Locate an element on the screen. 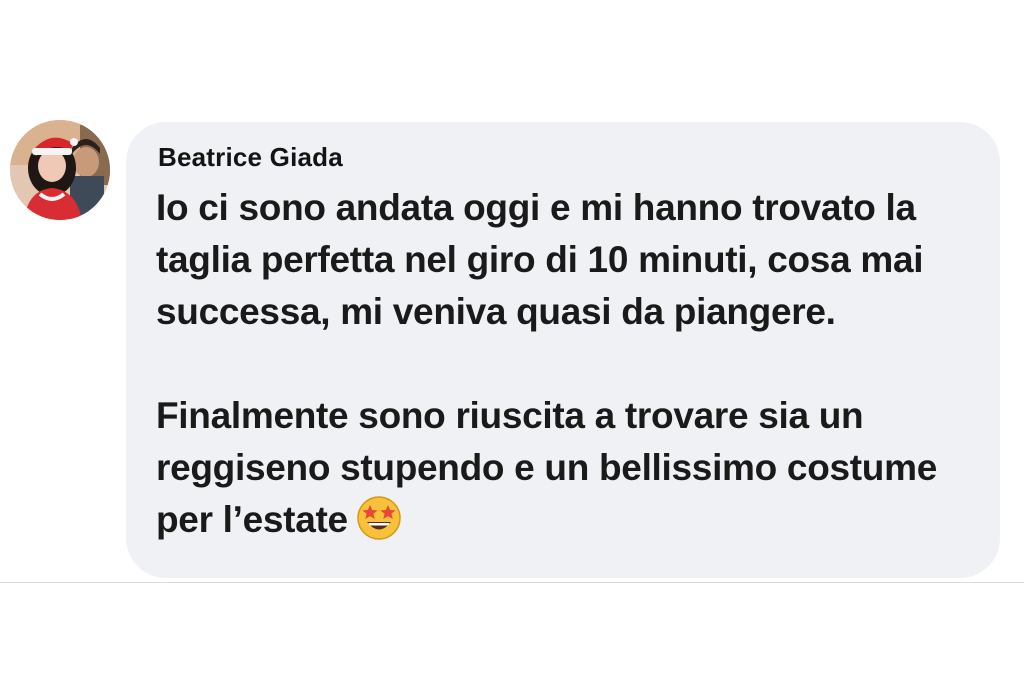 The height and width of the screenshot is (683, 1024). avatar is located at coordinates (60, 170).